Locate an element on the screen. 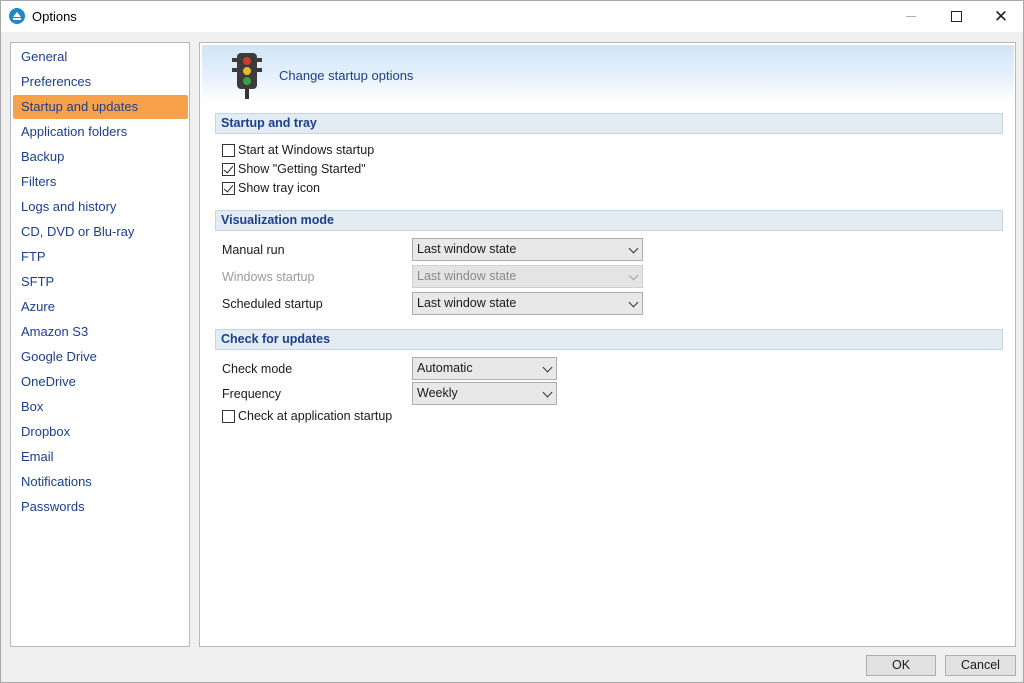 The width and height of the screenshot is (1024, 683). check-at-startup-checkbox is located at coordinates (228, 416).